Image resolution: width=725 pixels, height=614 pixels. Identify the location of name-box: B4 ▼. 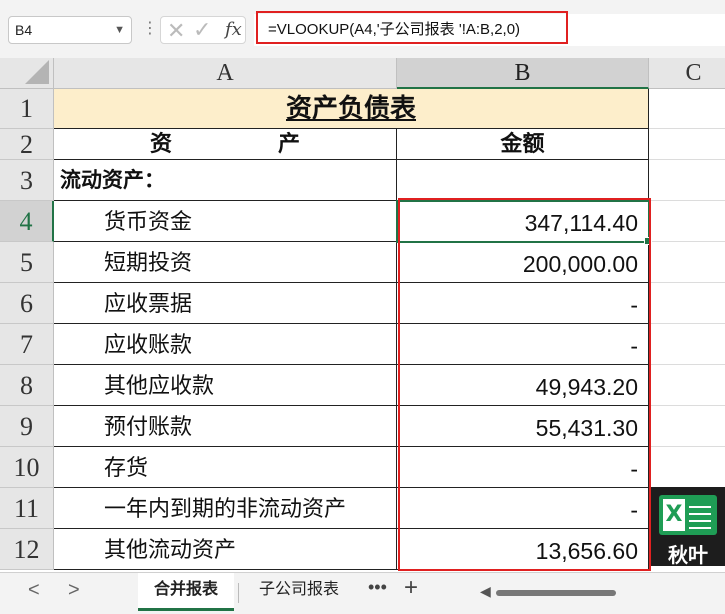
(70, 30).